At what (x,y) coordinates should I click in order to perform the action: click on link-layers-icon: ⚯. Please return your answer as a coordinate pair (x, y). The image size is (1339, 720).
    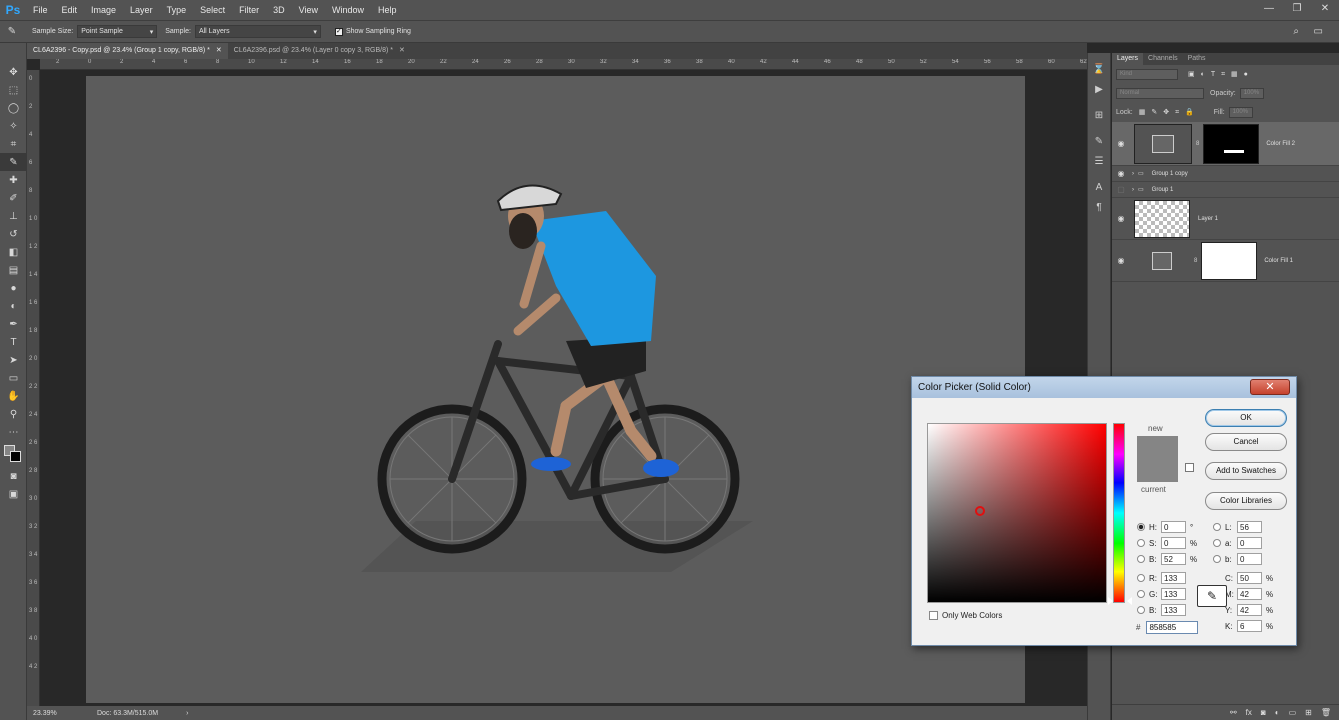
    Looking at the image, I should click on (1233, 712).